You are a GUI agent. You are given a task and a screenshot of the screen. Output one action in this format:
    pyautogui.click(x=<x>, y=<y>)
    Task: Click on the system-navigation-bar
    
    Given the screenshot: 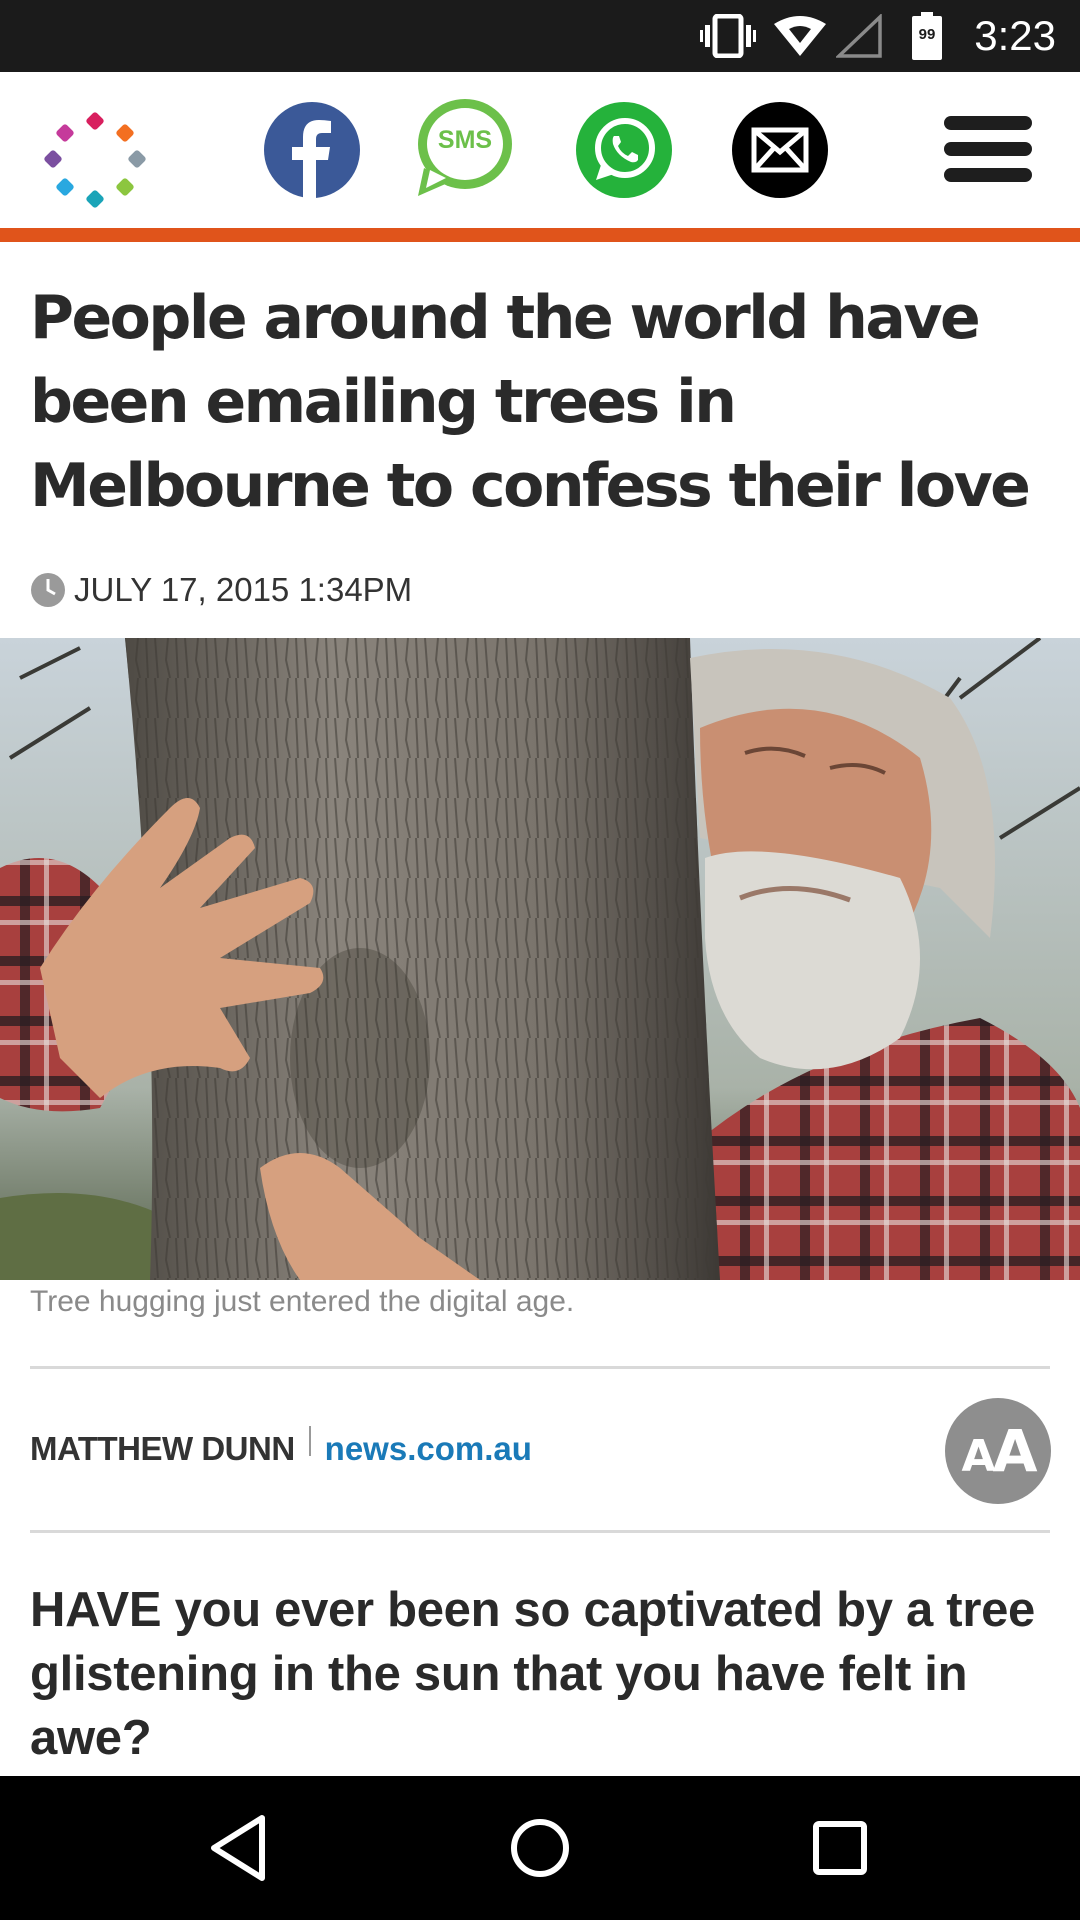 What is the action you would take?
    pyautogui.click(x=540, y=1848)
    